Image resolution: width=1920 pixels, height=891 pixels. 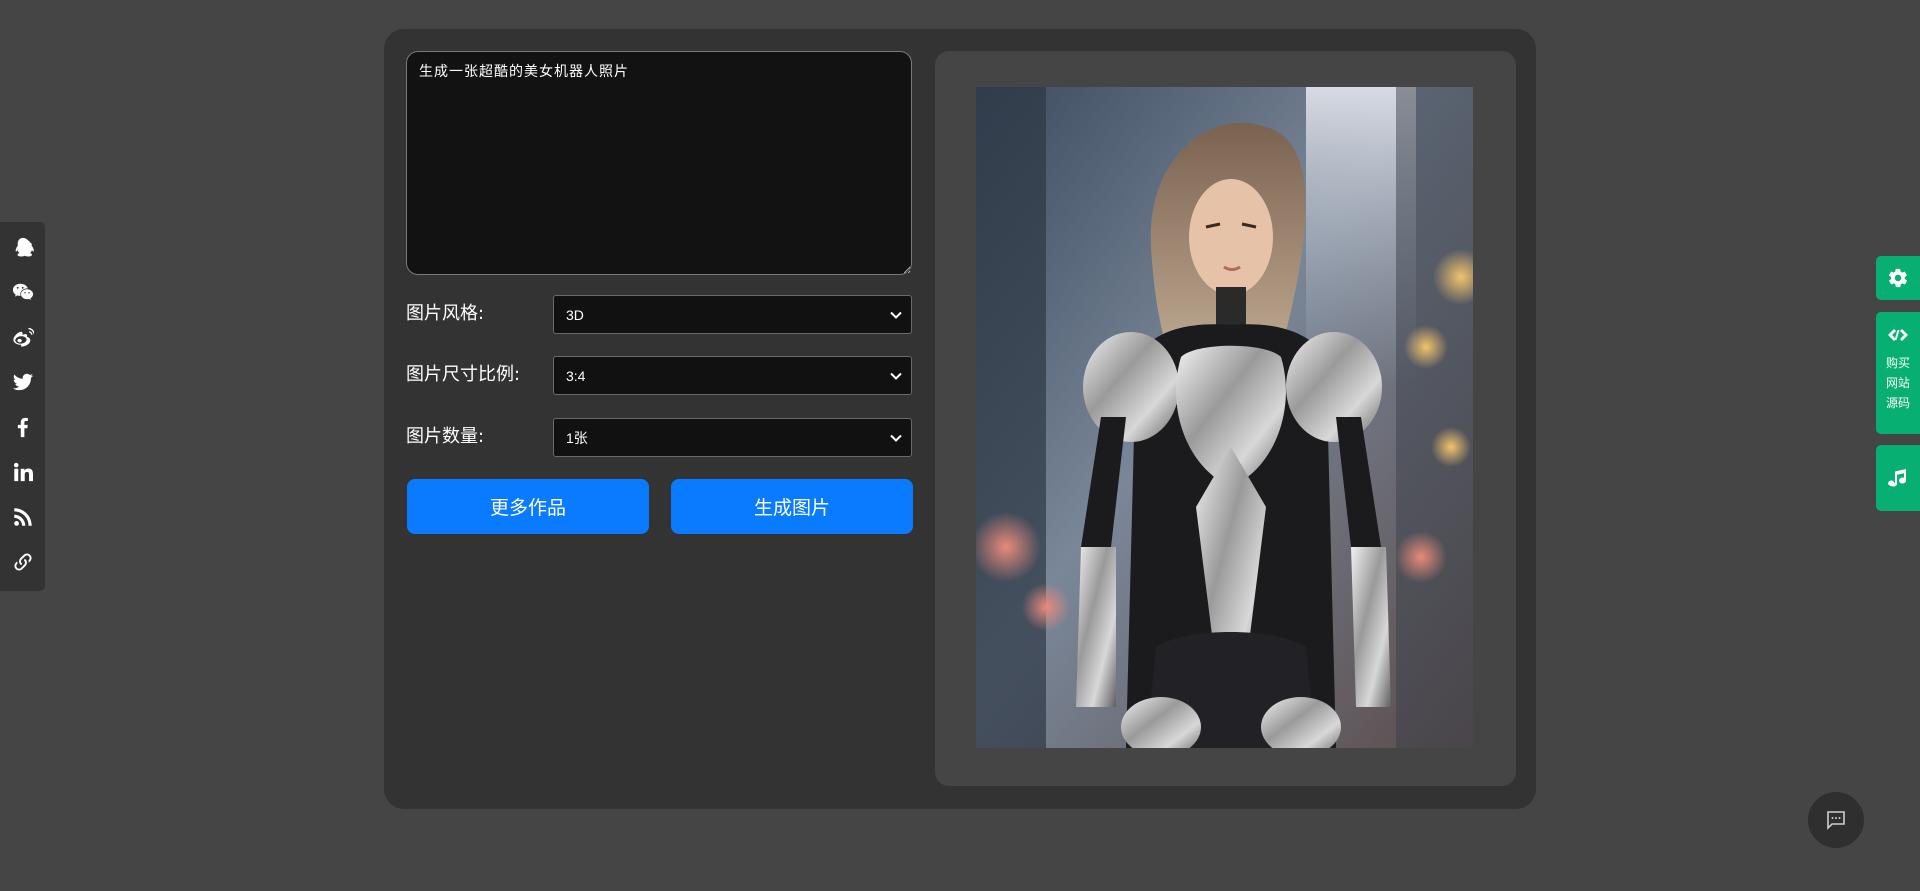 What do you see at coordinates (463, 374) in the screenshot?
I see `ratio-label: 图片尺寸比例:` at bounding box center [463, 374].